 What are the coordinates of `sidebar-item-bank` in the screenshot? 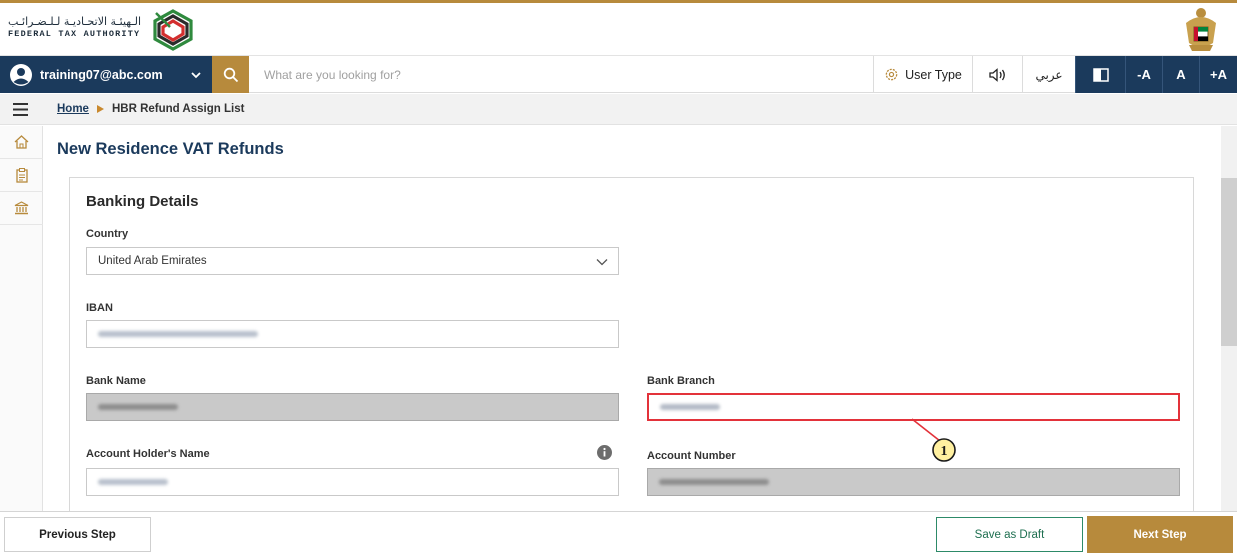 It's located at (21, 208).